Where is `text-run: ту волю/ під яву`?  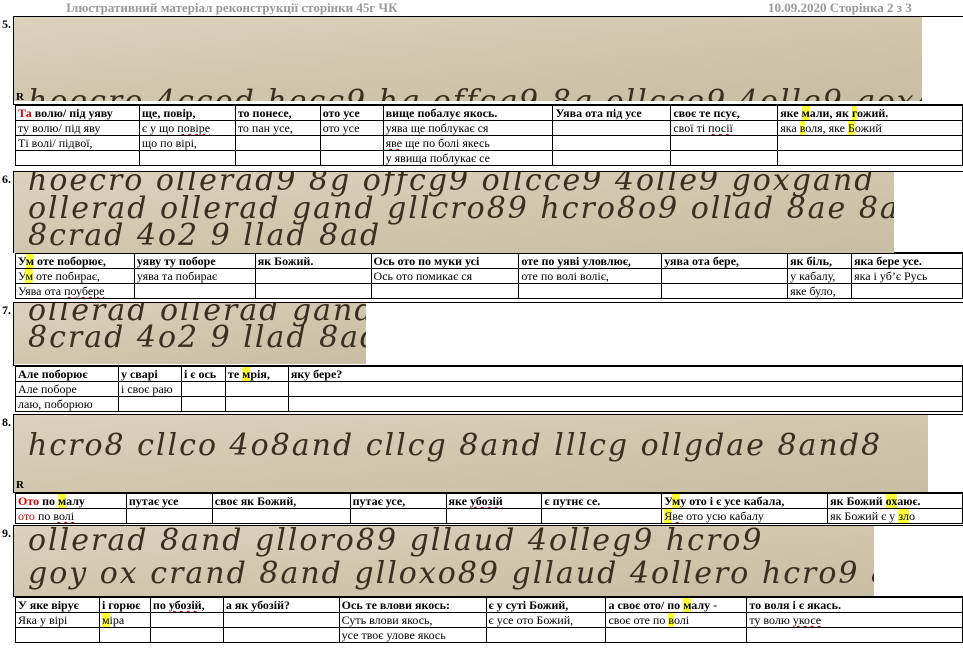 text-run: ту волю/ під яву is located at coordinates (59, 128).